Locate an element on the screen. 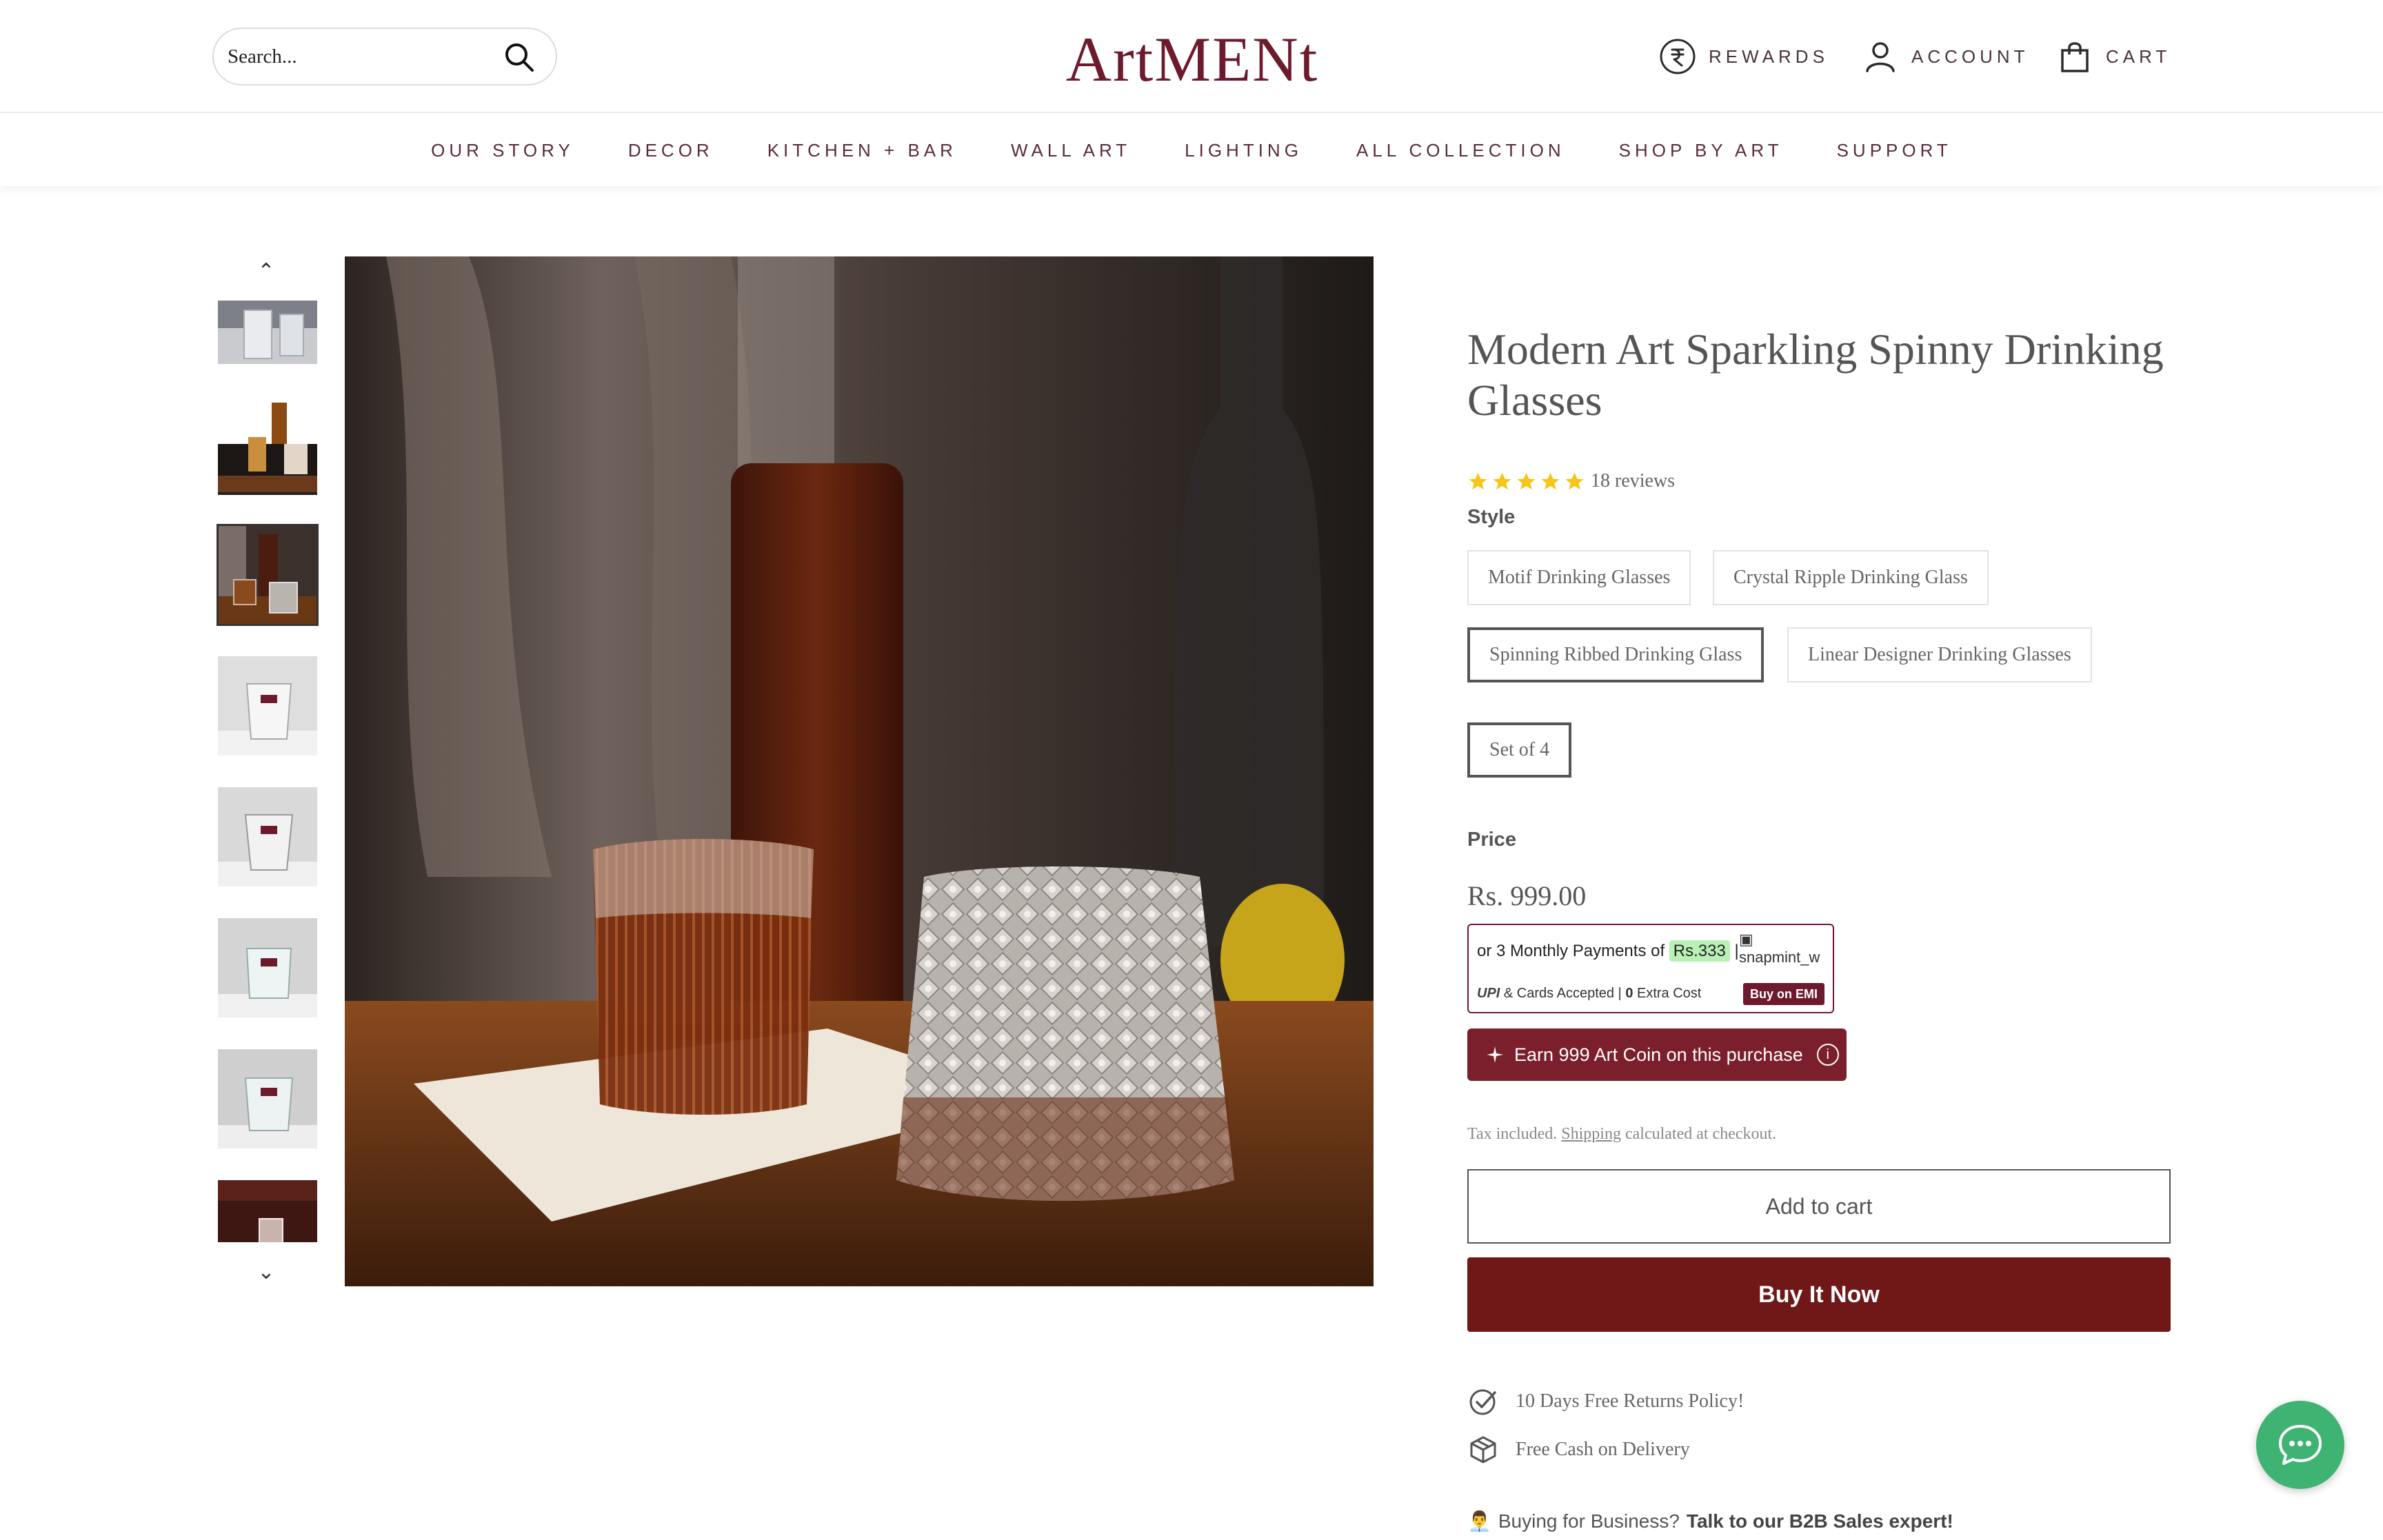  nav-item-wall-art: WALL ART is located at coordinates (1071, 151).